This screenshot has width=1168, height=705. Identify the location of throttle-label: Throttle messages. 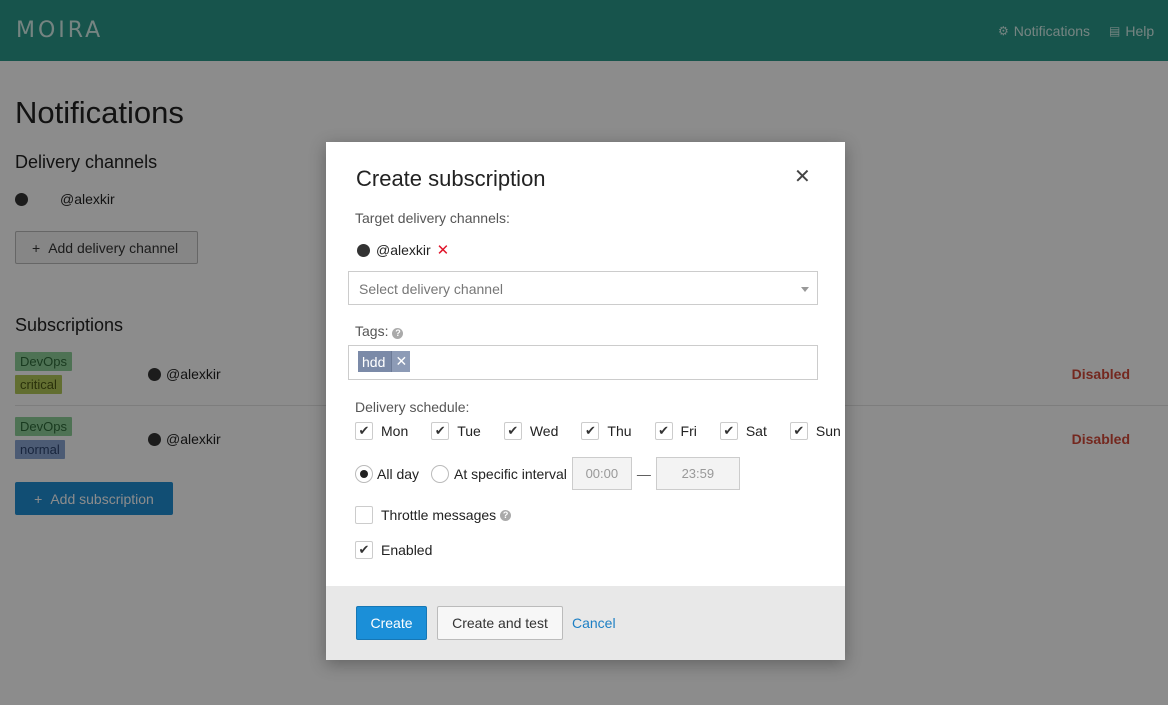
(439, 515).